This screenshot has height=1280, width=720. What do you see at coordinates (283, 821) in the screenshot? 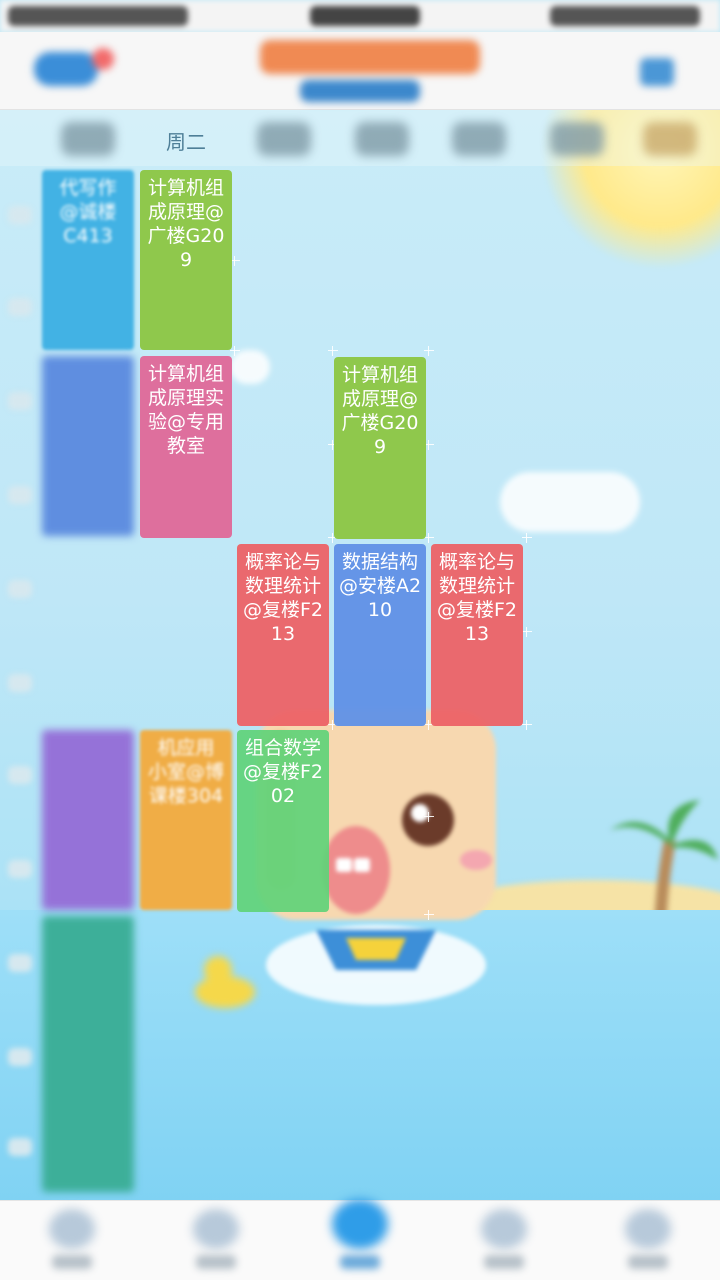
I see `course-card-wed-2: 组合数学@复楼F202` at bounding box center [283, 821].